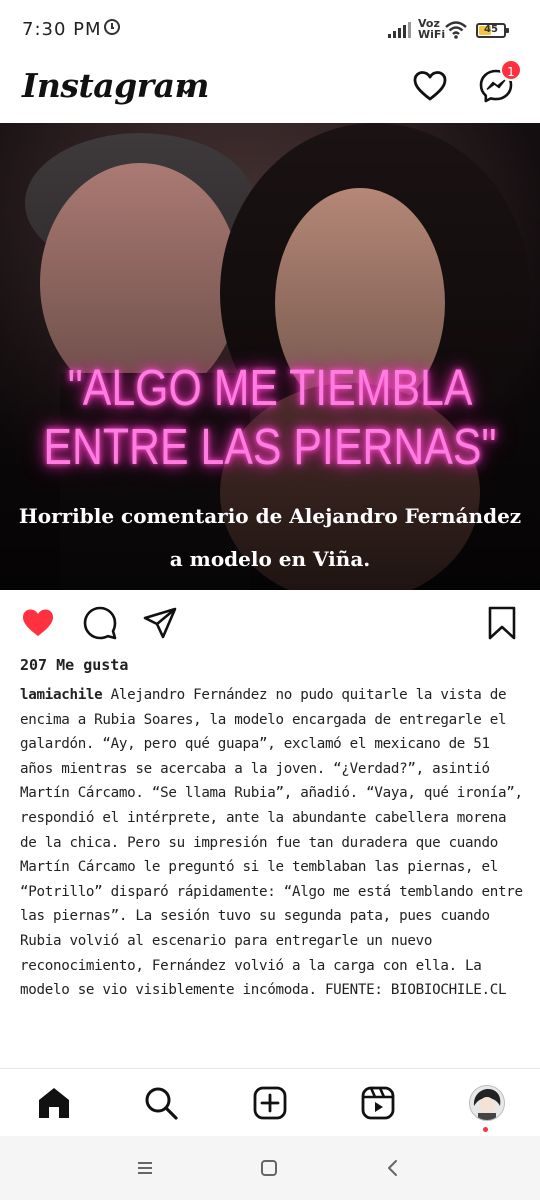 This screenshot has width=540, height=1200. What do you see at coordinates (160, 623) in the screenshot?
I see `share-icon` at bounding box center [160, 623].